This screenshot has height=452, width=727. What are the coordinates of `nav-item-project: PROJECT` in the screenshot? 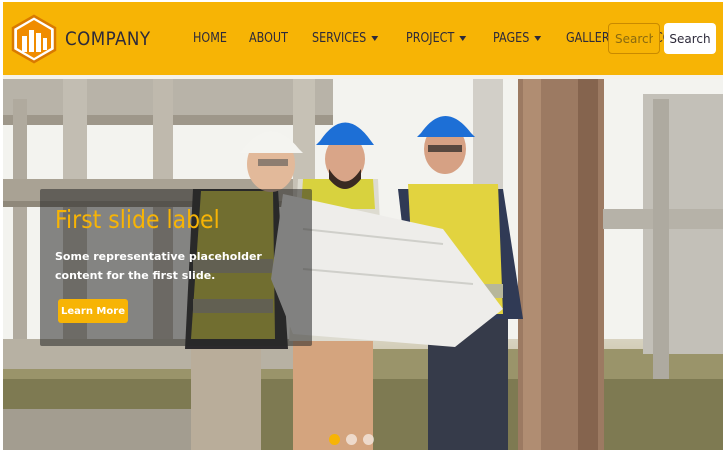 It's located at (436, 38).